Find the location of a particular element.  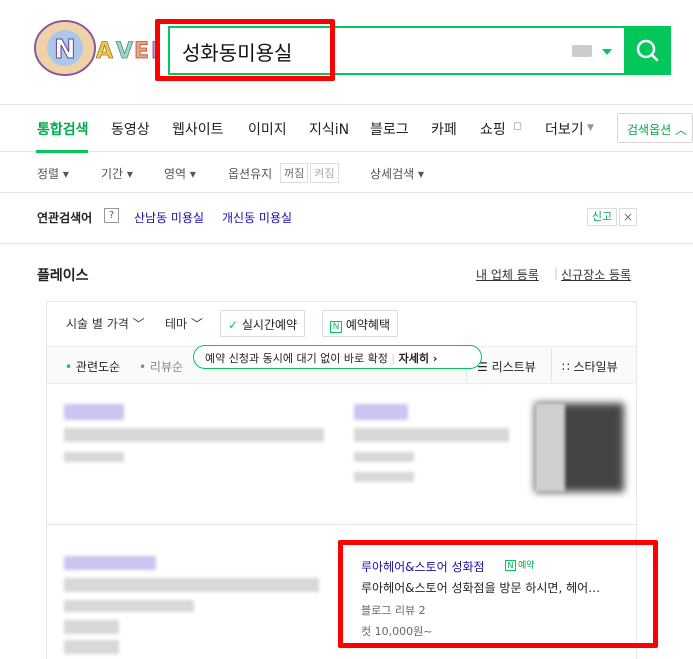

booking-benefit-button: N 예약혜택 is located at coordinates (360, 323).